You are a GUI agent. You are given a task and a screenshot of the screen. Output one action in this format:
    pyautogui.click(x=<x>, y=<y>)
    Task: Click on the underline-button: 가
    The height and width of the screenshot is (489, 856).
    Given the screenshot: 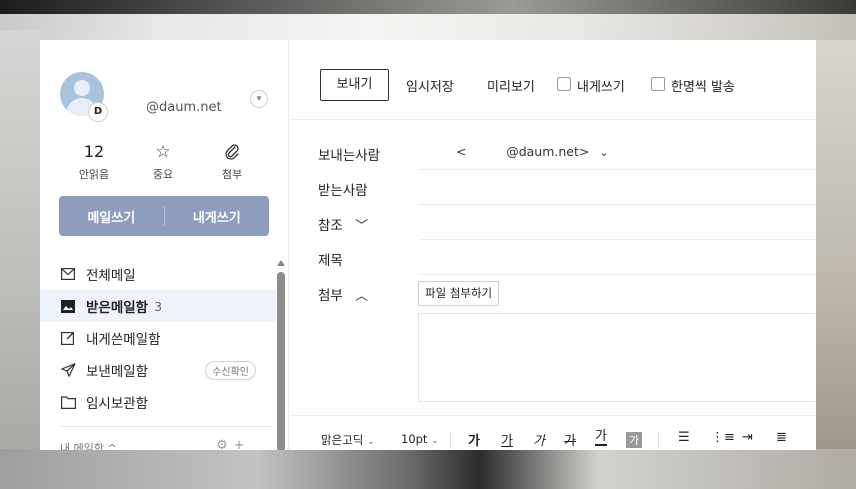 What is the action you would take?
    pyautogui.click(x=507, y=439)
    